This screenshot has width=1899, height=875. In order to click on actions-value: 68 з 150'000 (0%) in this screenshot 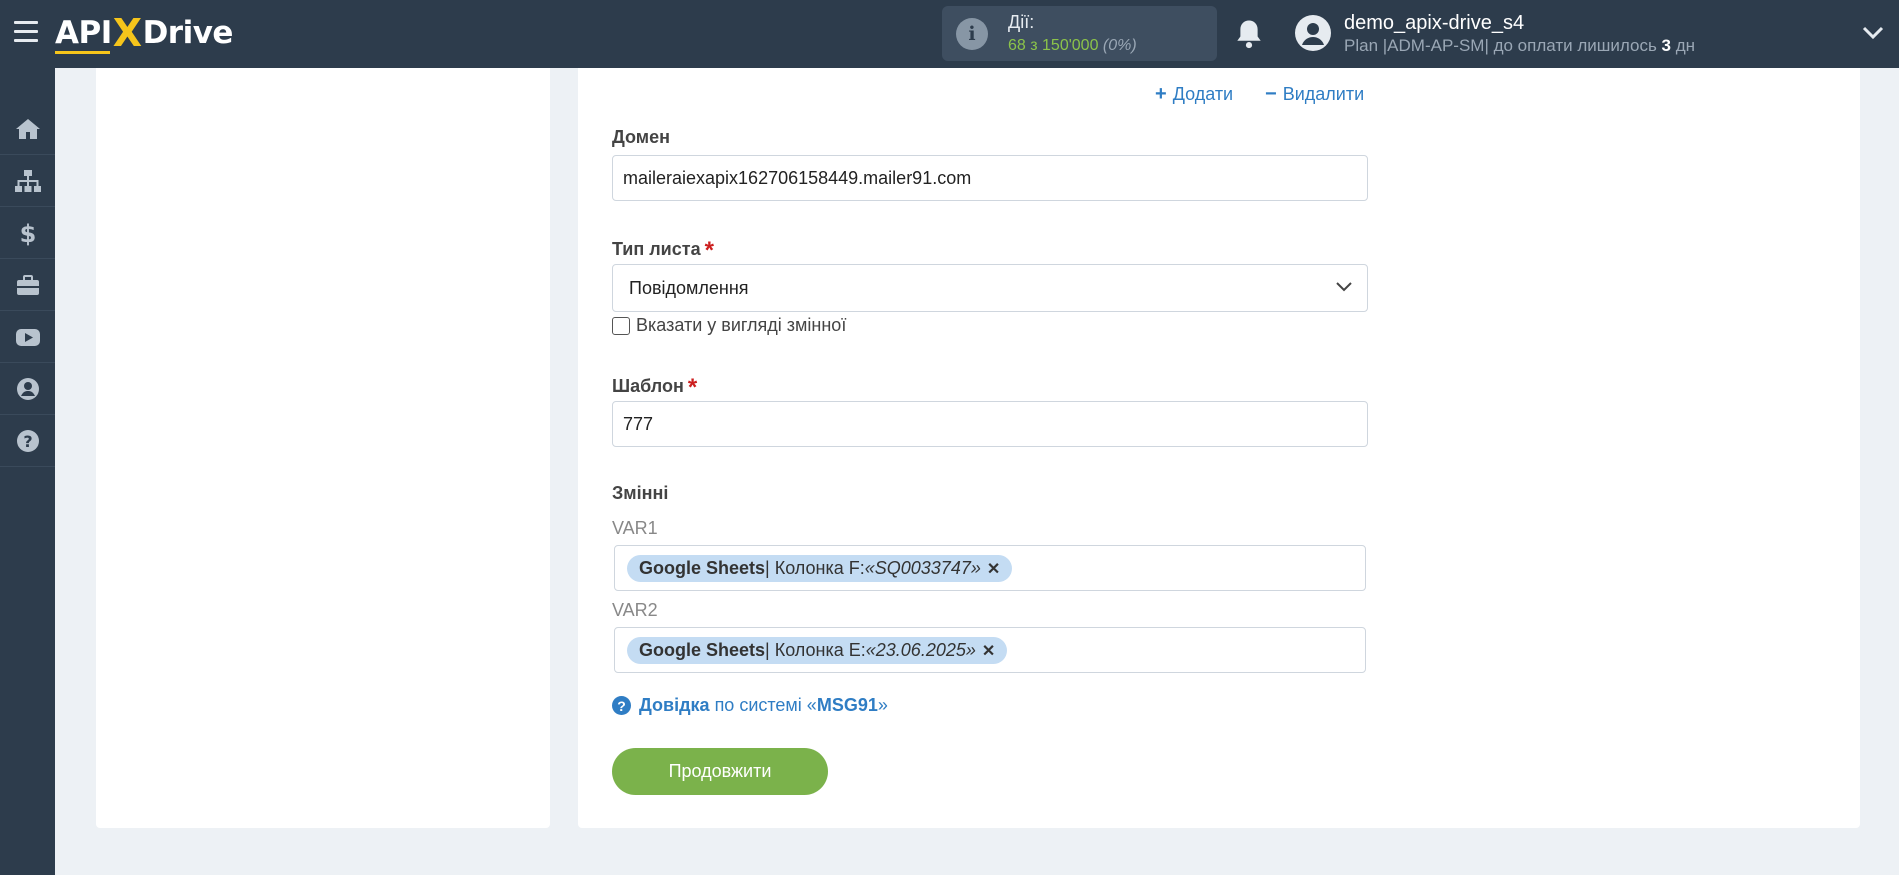, I will do `click(1072, 46)`.